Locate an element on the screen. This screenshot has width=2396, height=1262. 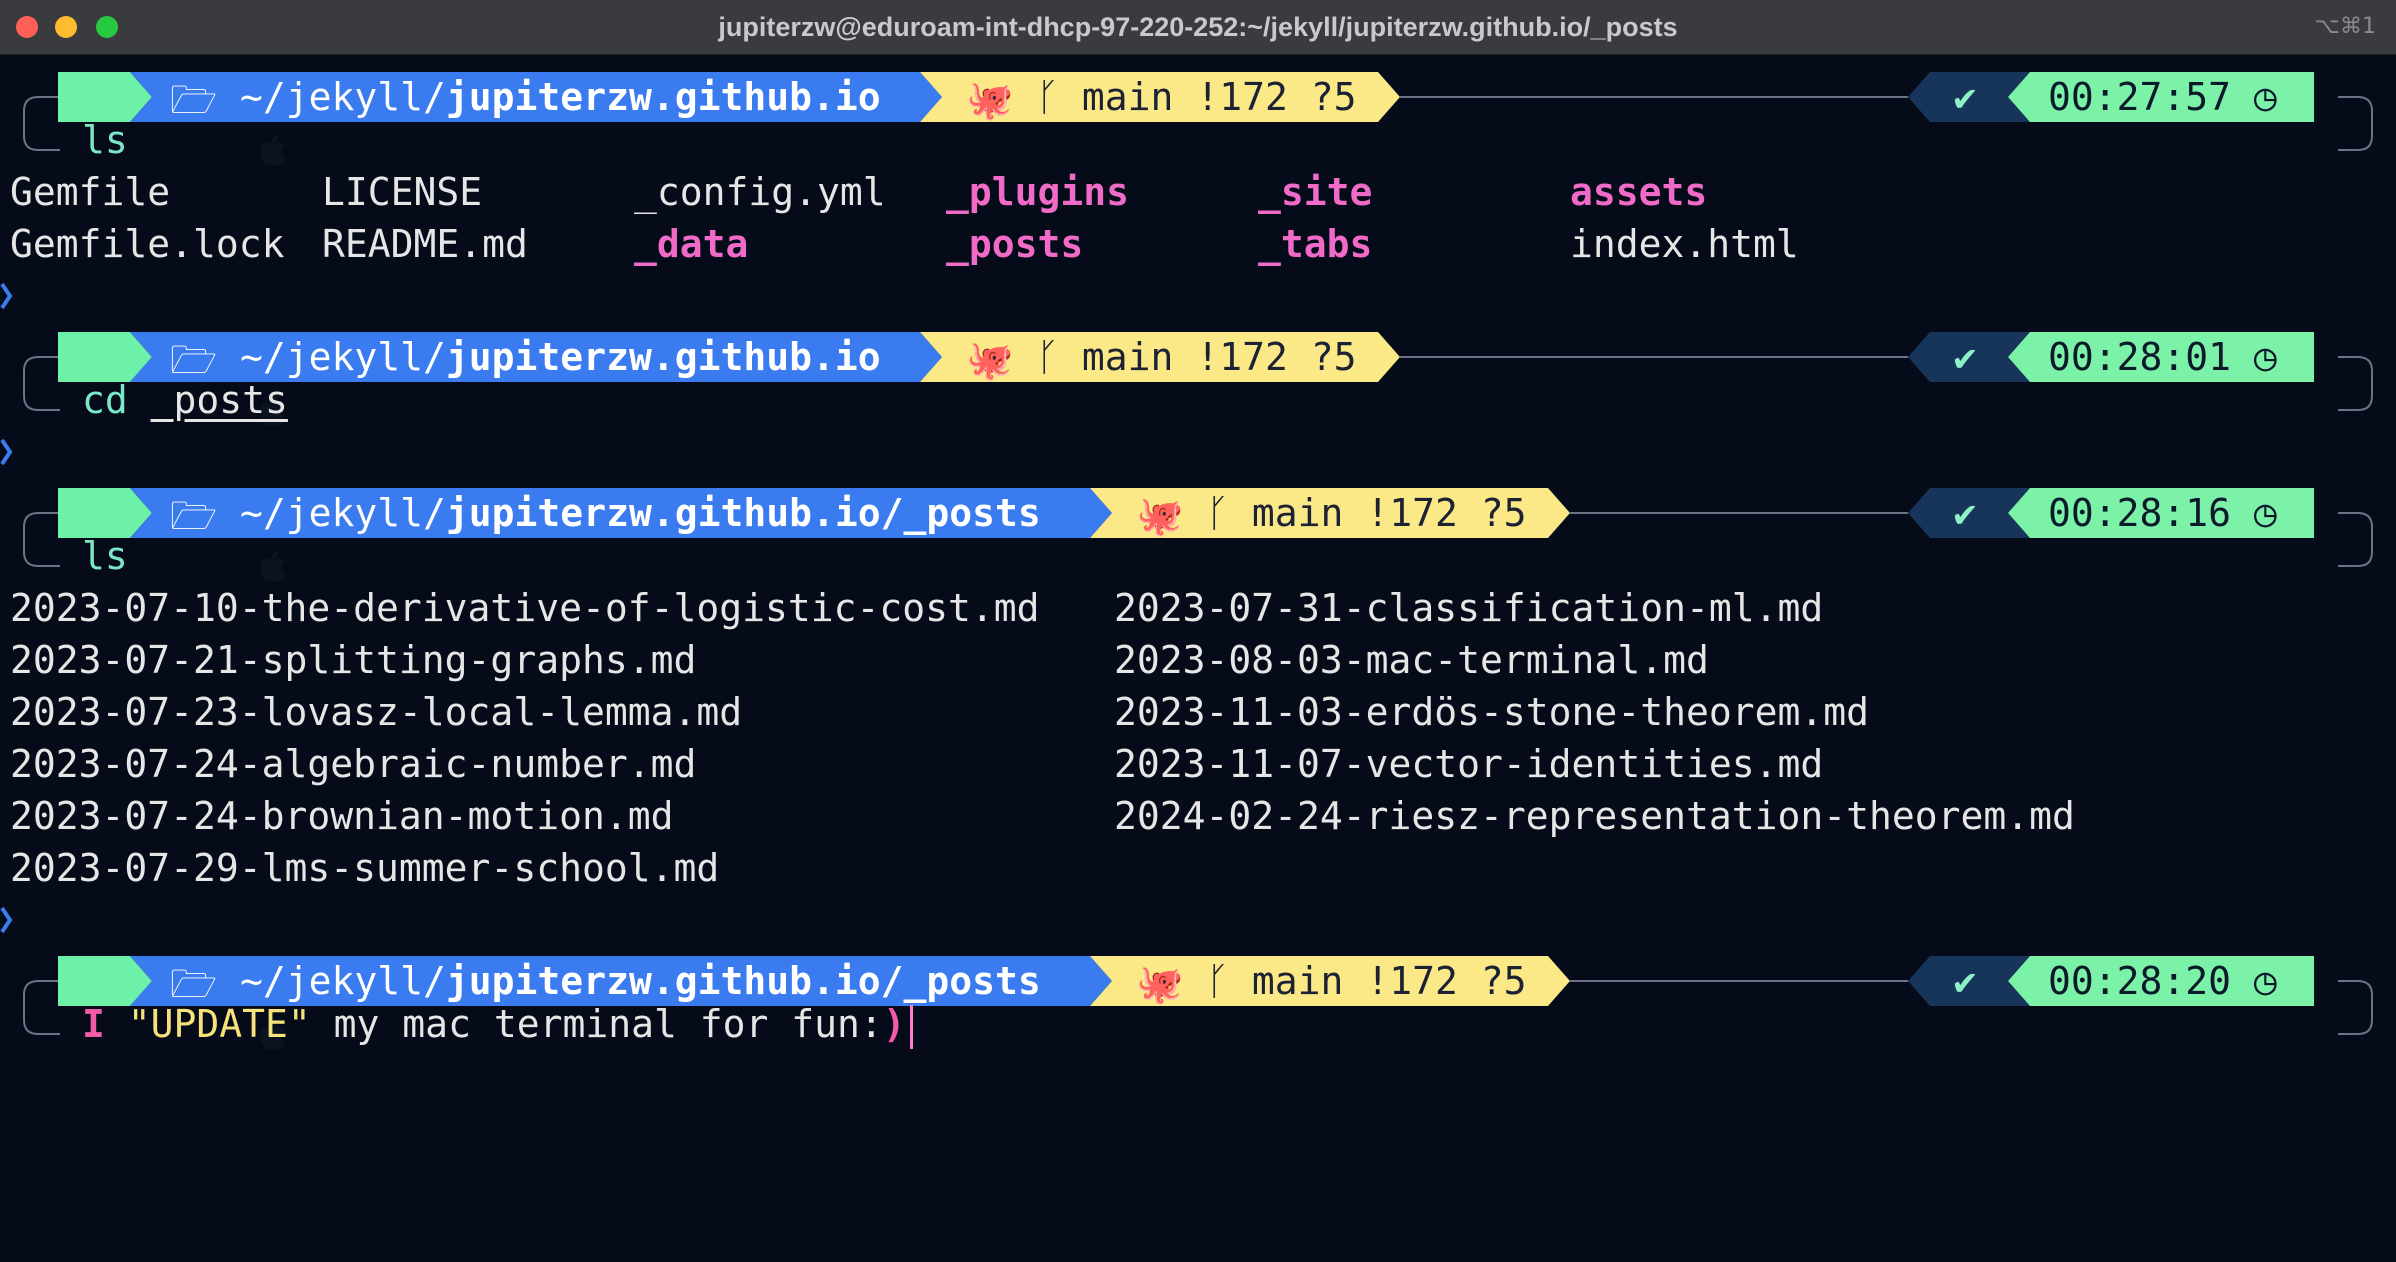
list-item: _data is located at coordinates (691, 244).